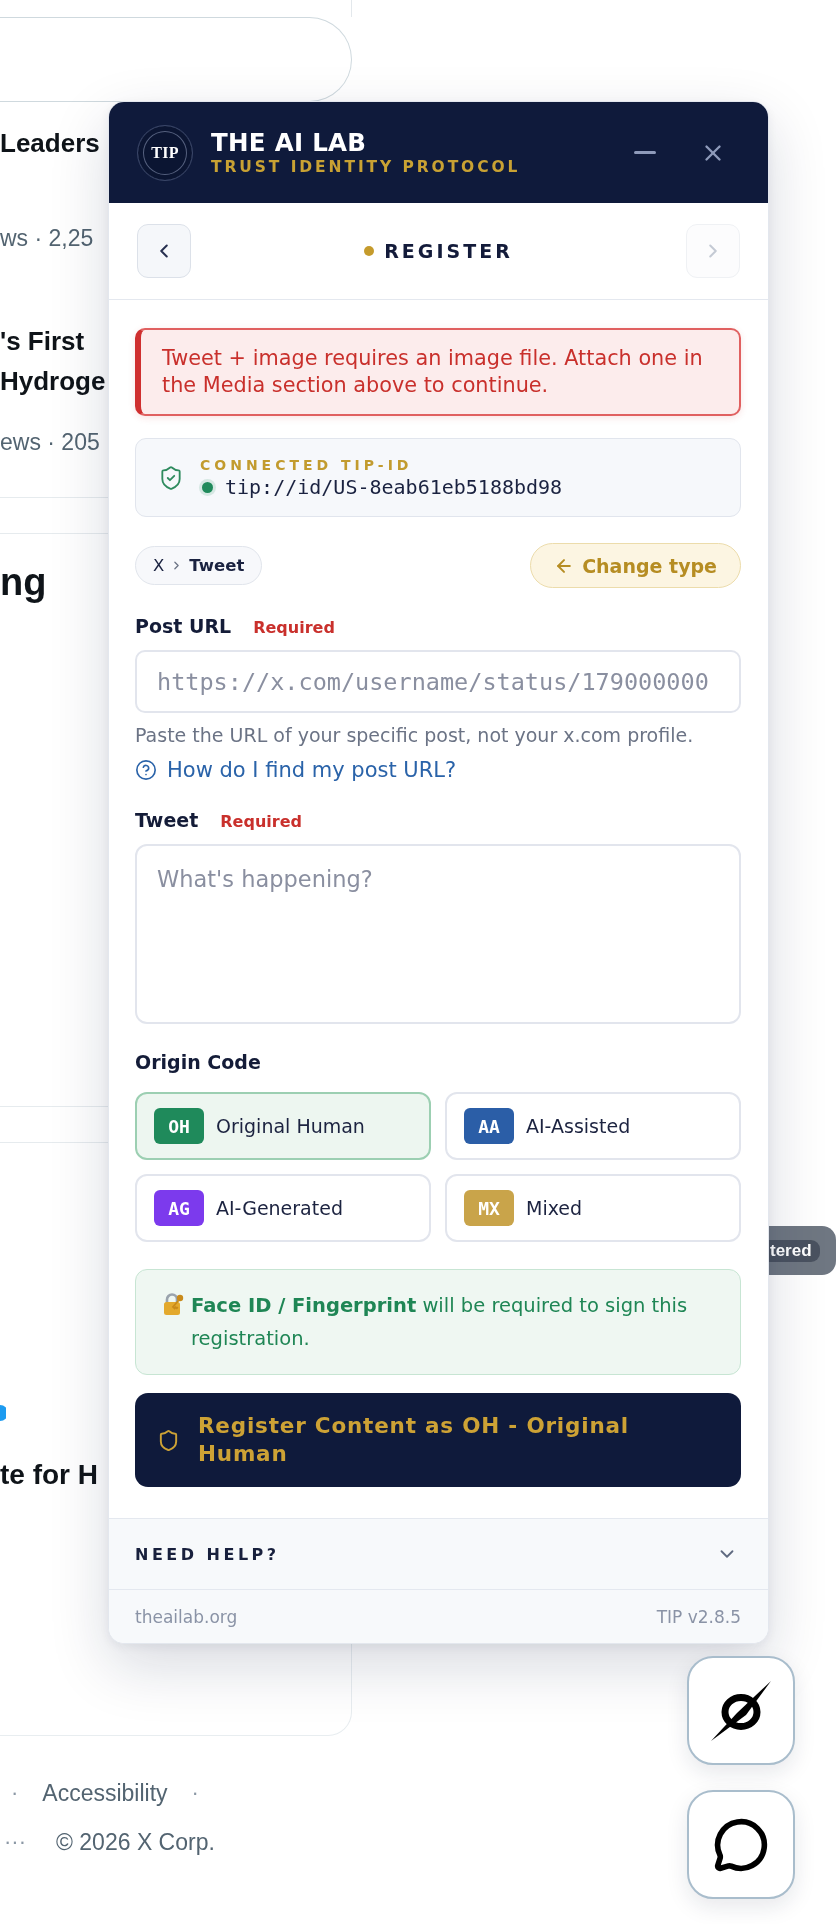 This screenshot has height=1924, width=836. Describe the element at coordinates (179, 1126) in the screenshot. I see `origin-code-badge: OH` at that location.